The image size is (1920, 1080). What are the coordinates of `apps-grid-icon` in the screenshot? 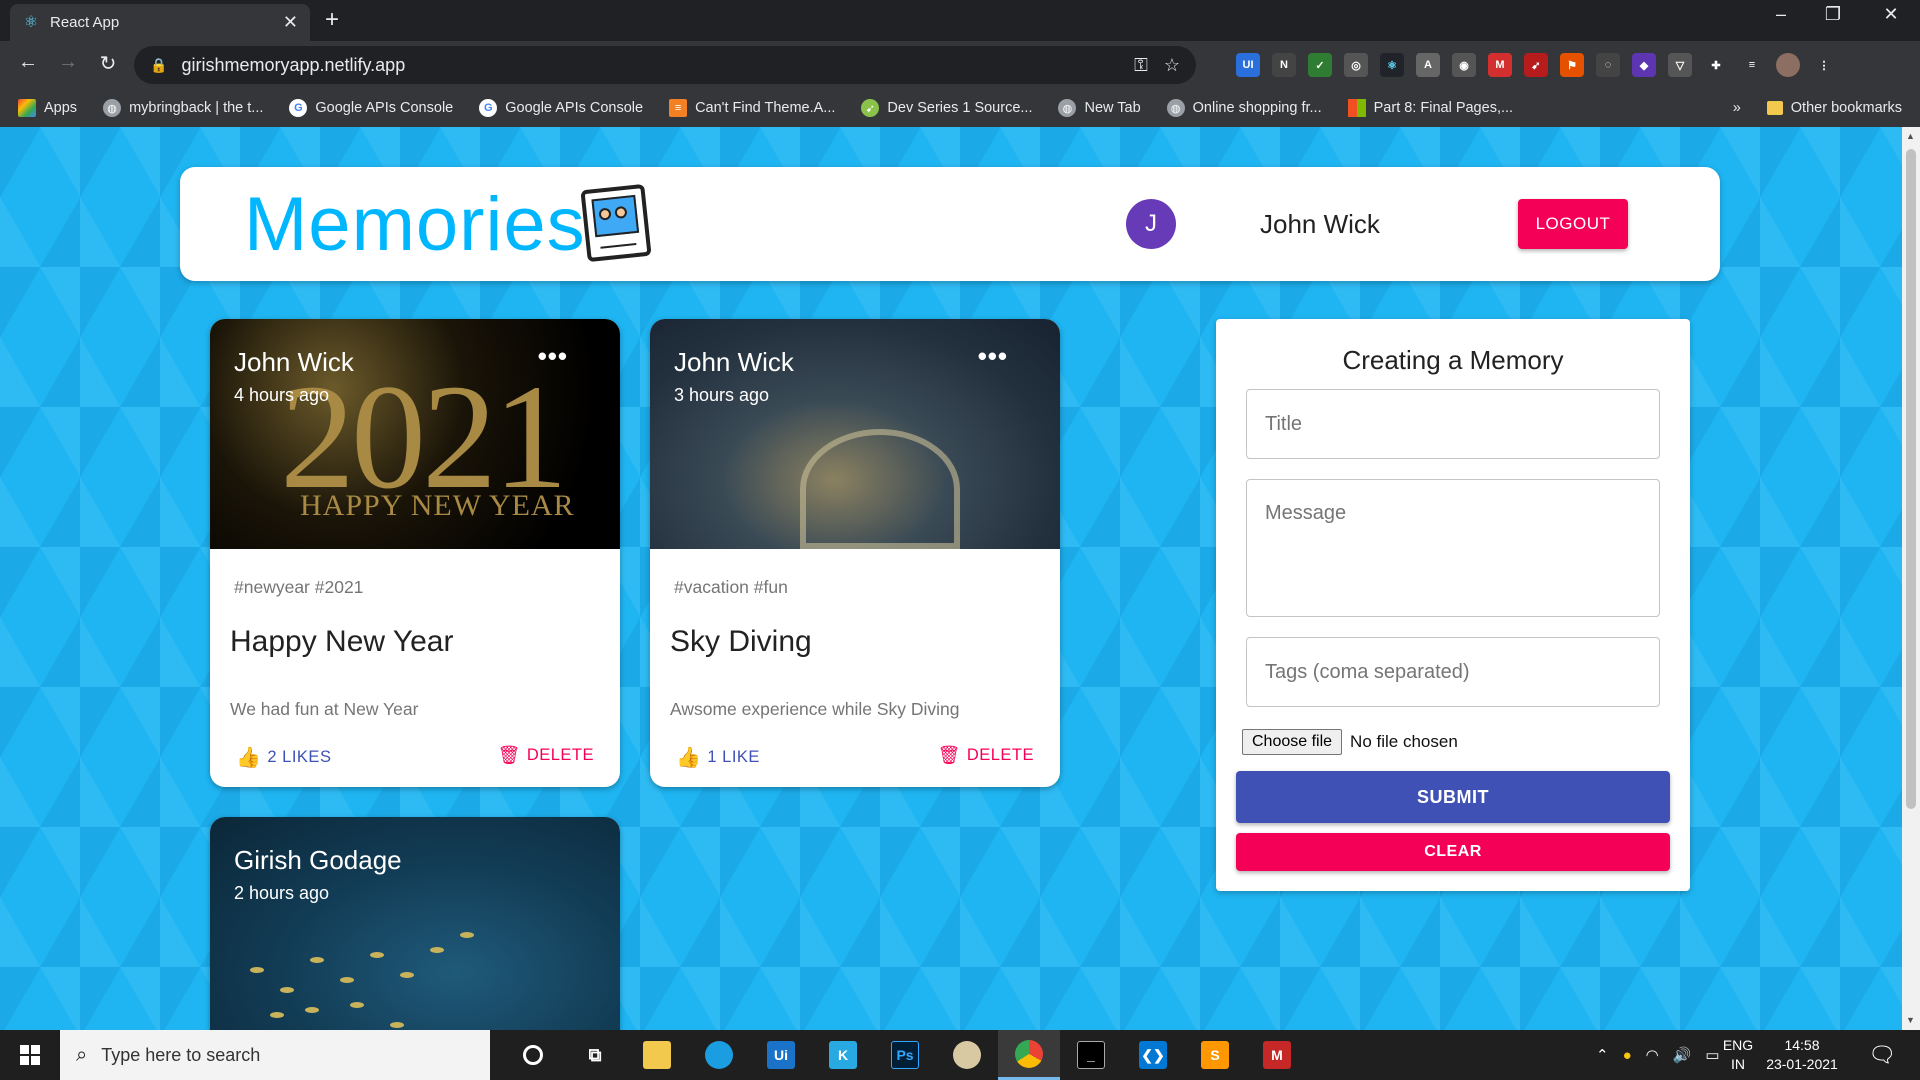 It's located at (27, 108).